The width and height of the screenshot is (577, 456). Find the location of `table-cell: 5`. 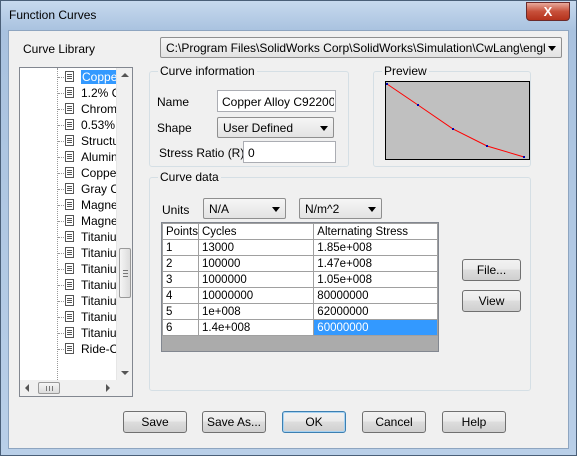

table-cell: 5 is located at coordinates (180, 311).